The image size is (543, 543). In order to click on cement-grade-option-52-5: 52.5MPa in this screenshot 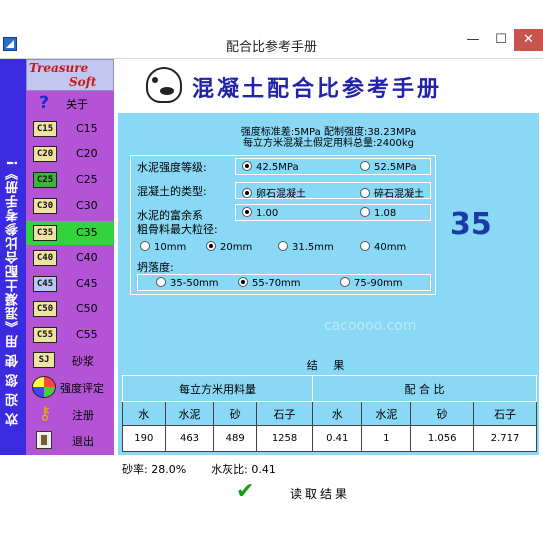, I will do `click(388, 167)`.